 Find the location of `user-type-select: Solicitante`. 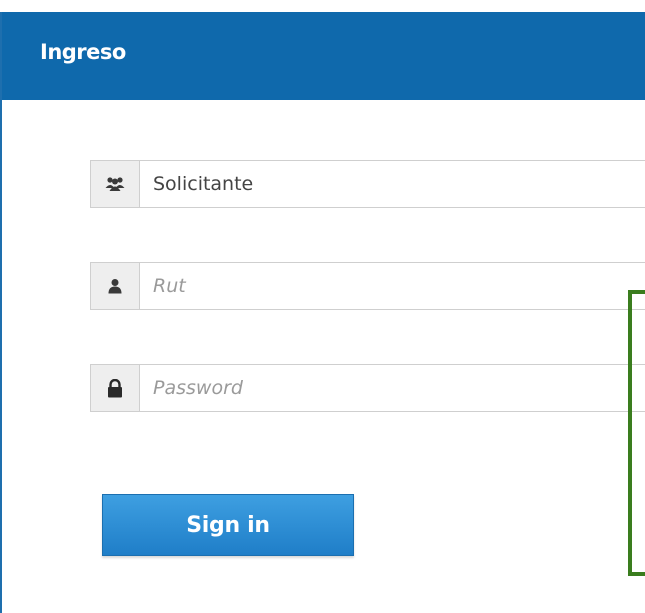

user-type-select: Solicitante is located at coordinates (367, 184).